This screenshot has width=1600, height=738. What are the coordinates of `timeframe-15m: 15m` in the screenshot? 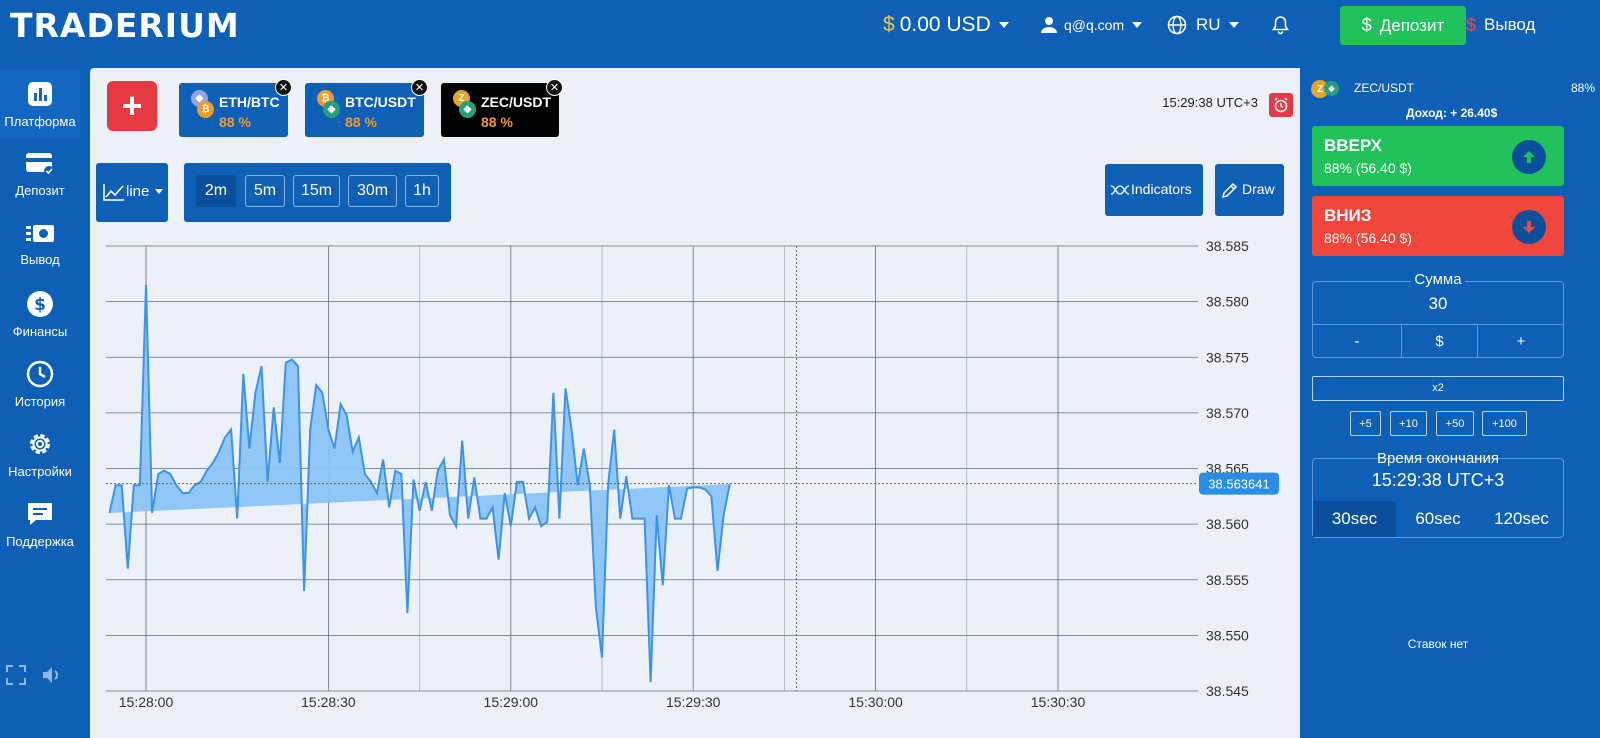 It's located at (316, 191).